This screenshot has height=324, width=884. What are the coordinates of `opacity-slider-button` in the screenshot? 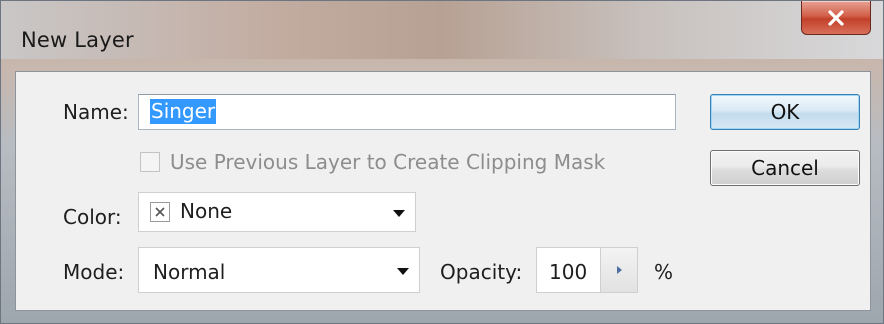 It's located at (619, 270).